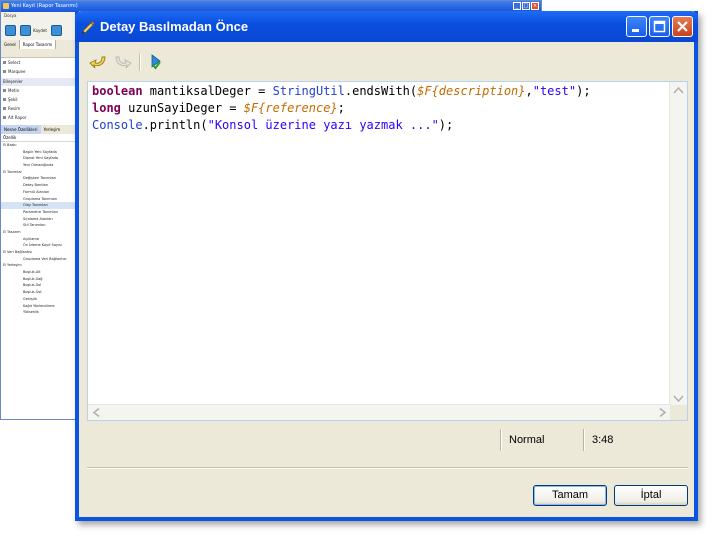 This screenshot has height=552, width=723. I want to click on tab-yerlesim: Yerleşim, so click(52, 129).